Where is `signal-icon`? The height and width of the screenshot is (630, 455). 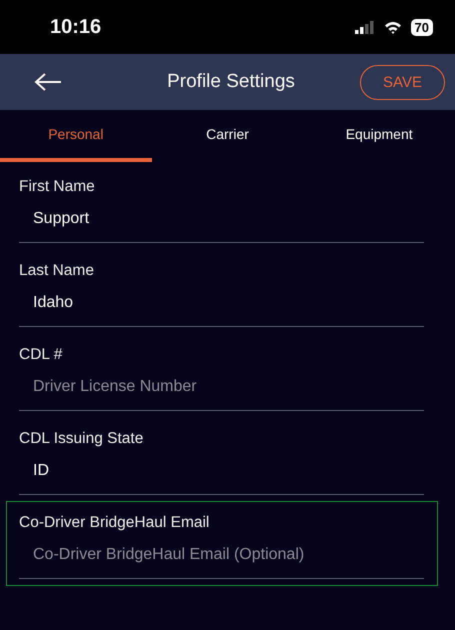 signal-icon is located at coordinates (364, 27).